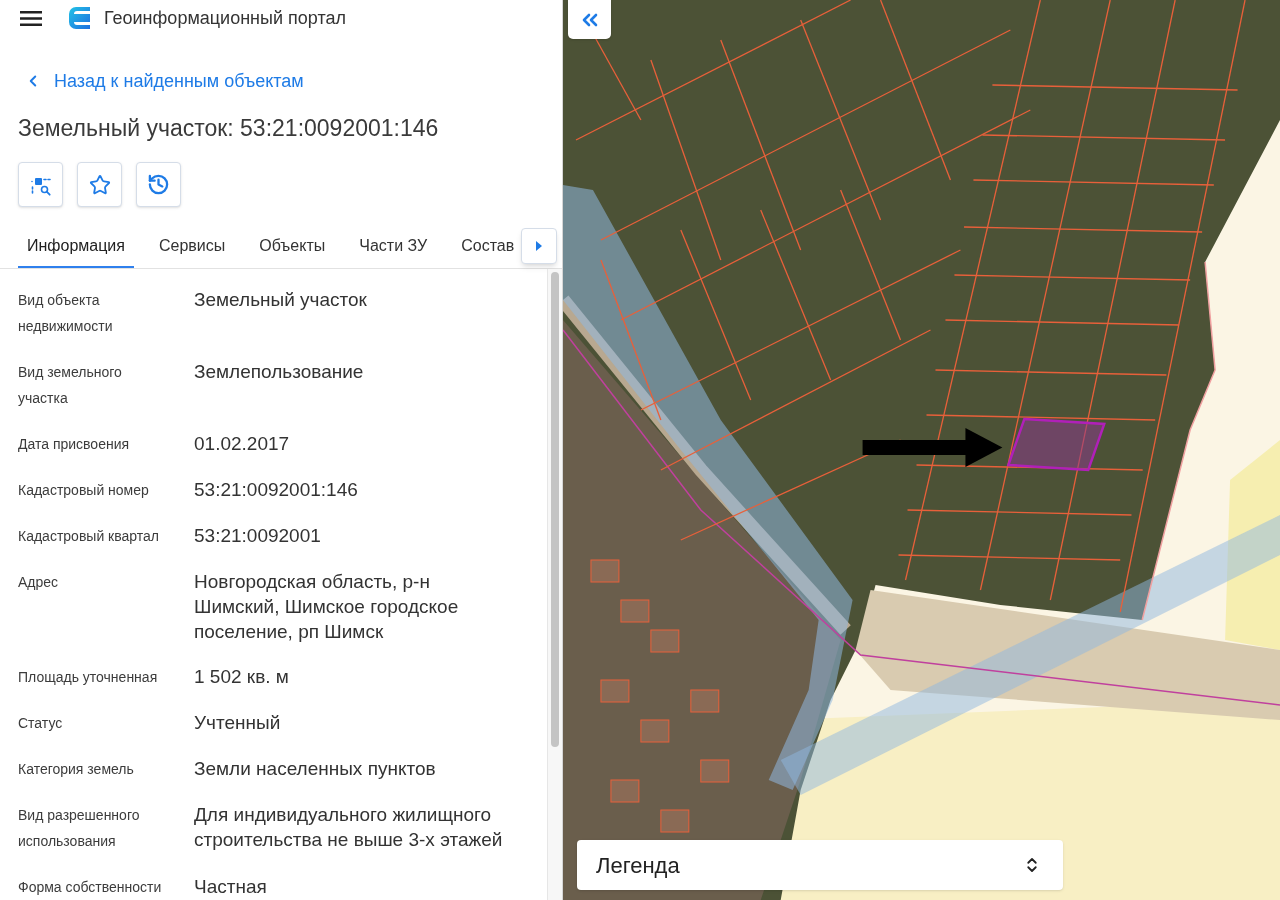  Describe the element at coordinates (70, 385) in the screenshot. I see `property-label: Вид земельного участка` at that location.